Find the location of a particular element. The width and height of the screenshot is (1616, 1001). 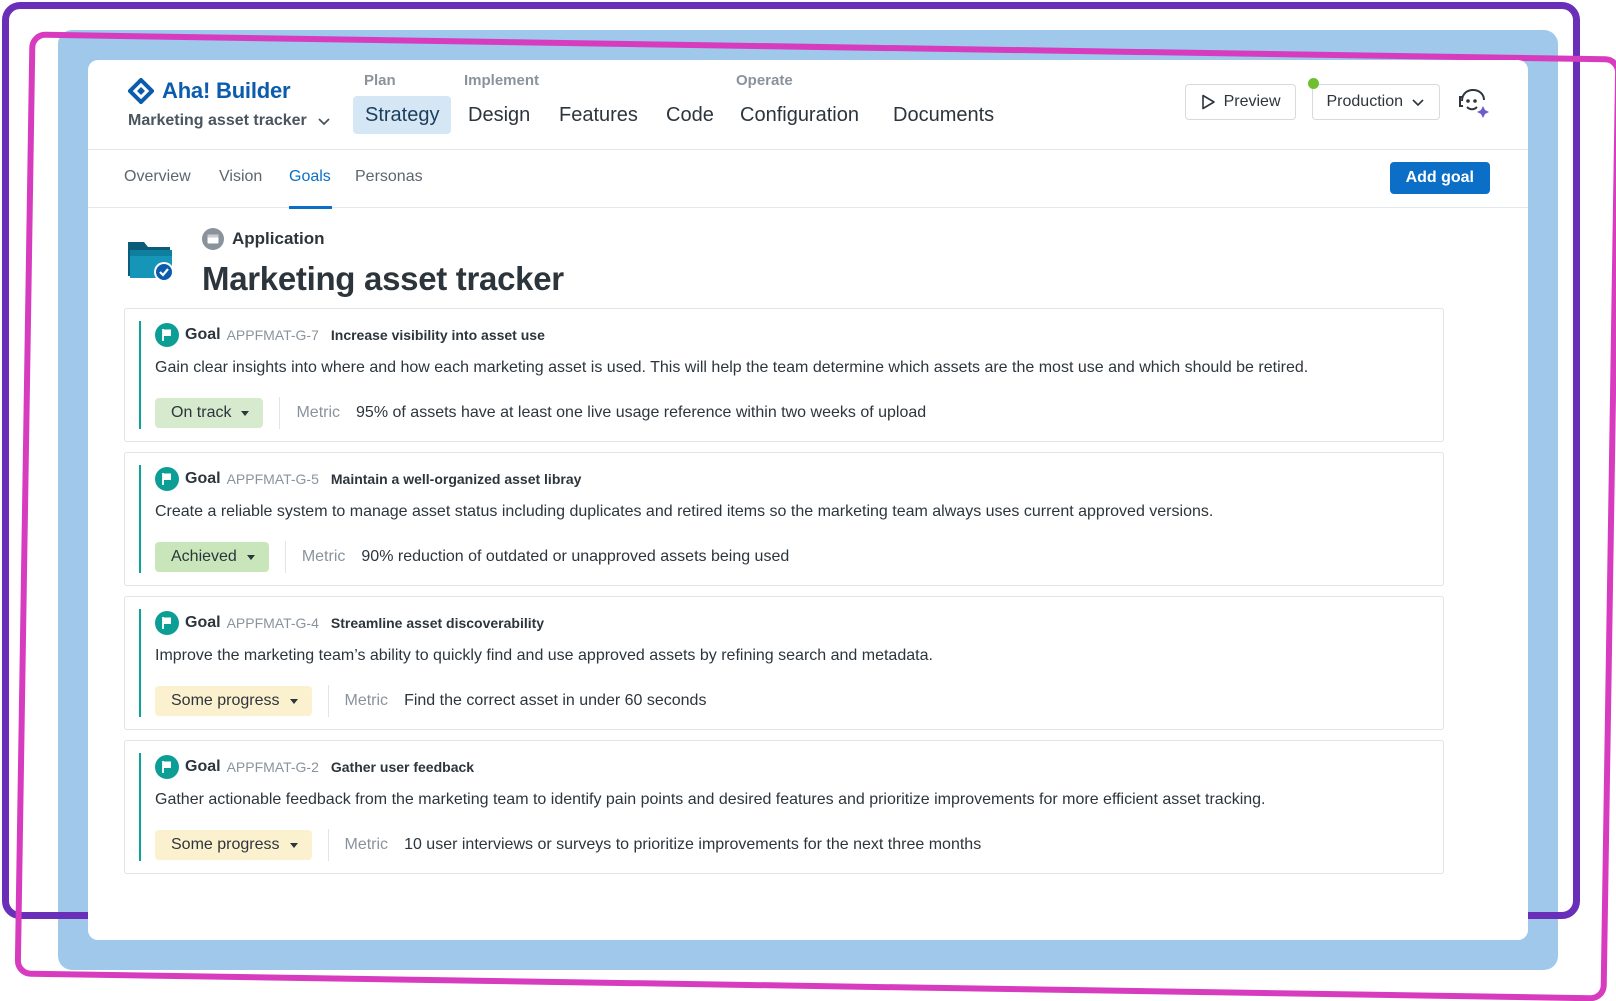

application-icon is located at coordinates (213, 239).